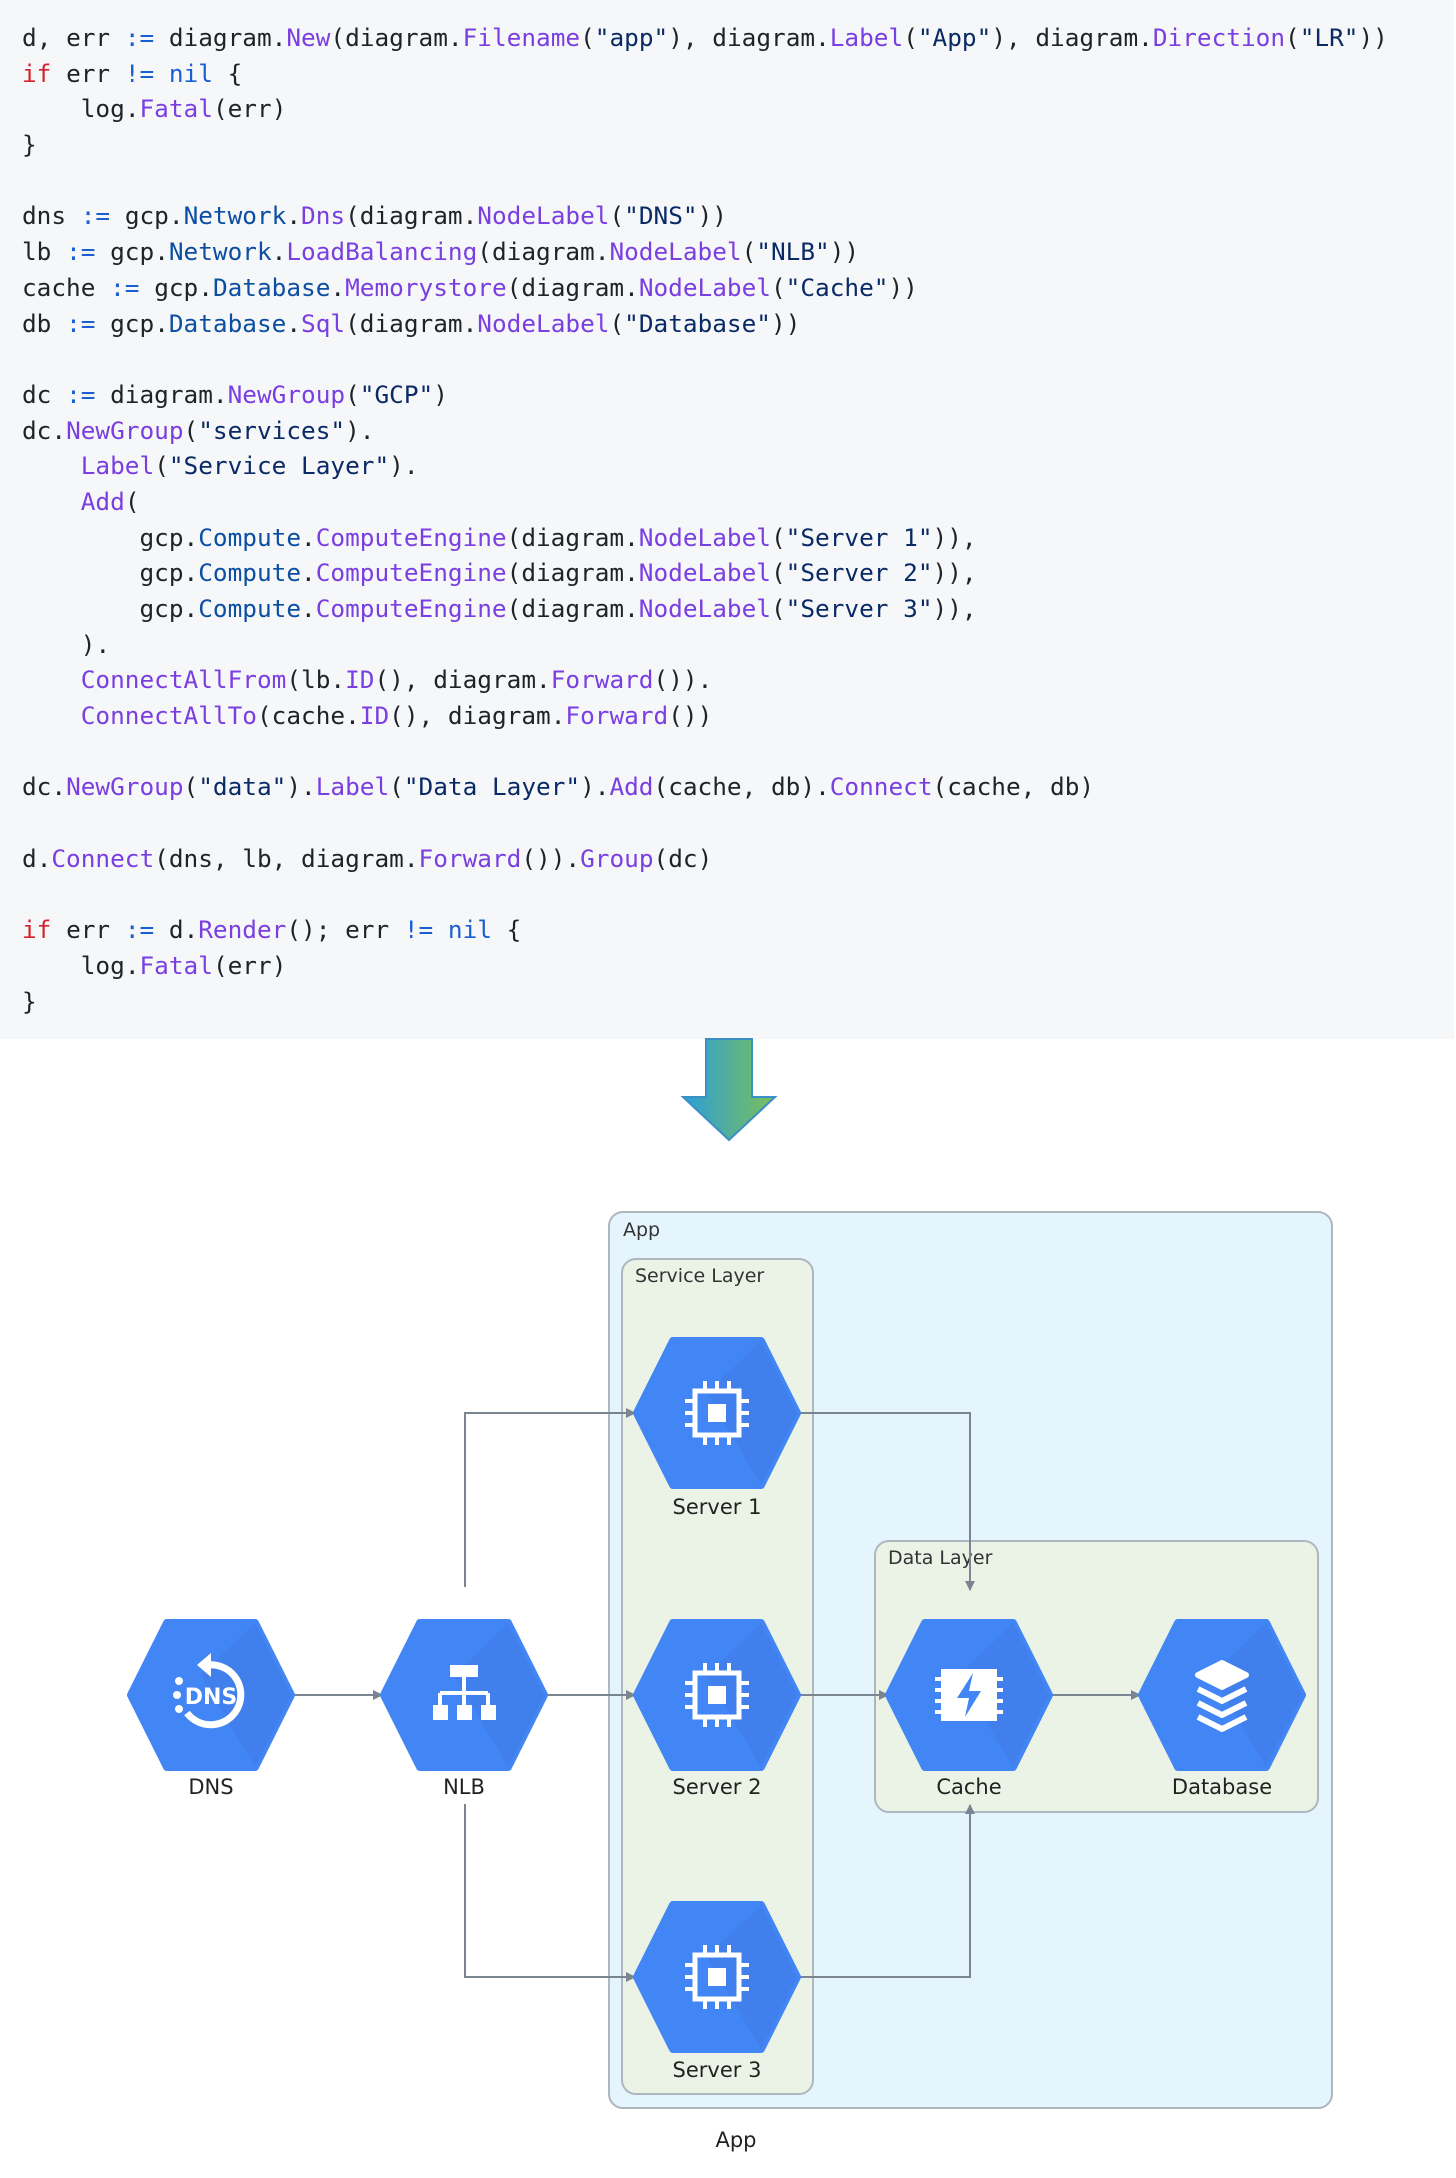 Image resolution: width=1456 pixels, height=2178 pixels. I want to click on node-label: Server 2, so click(717, 1787).